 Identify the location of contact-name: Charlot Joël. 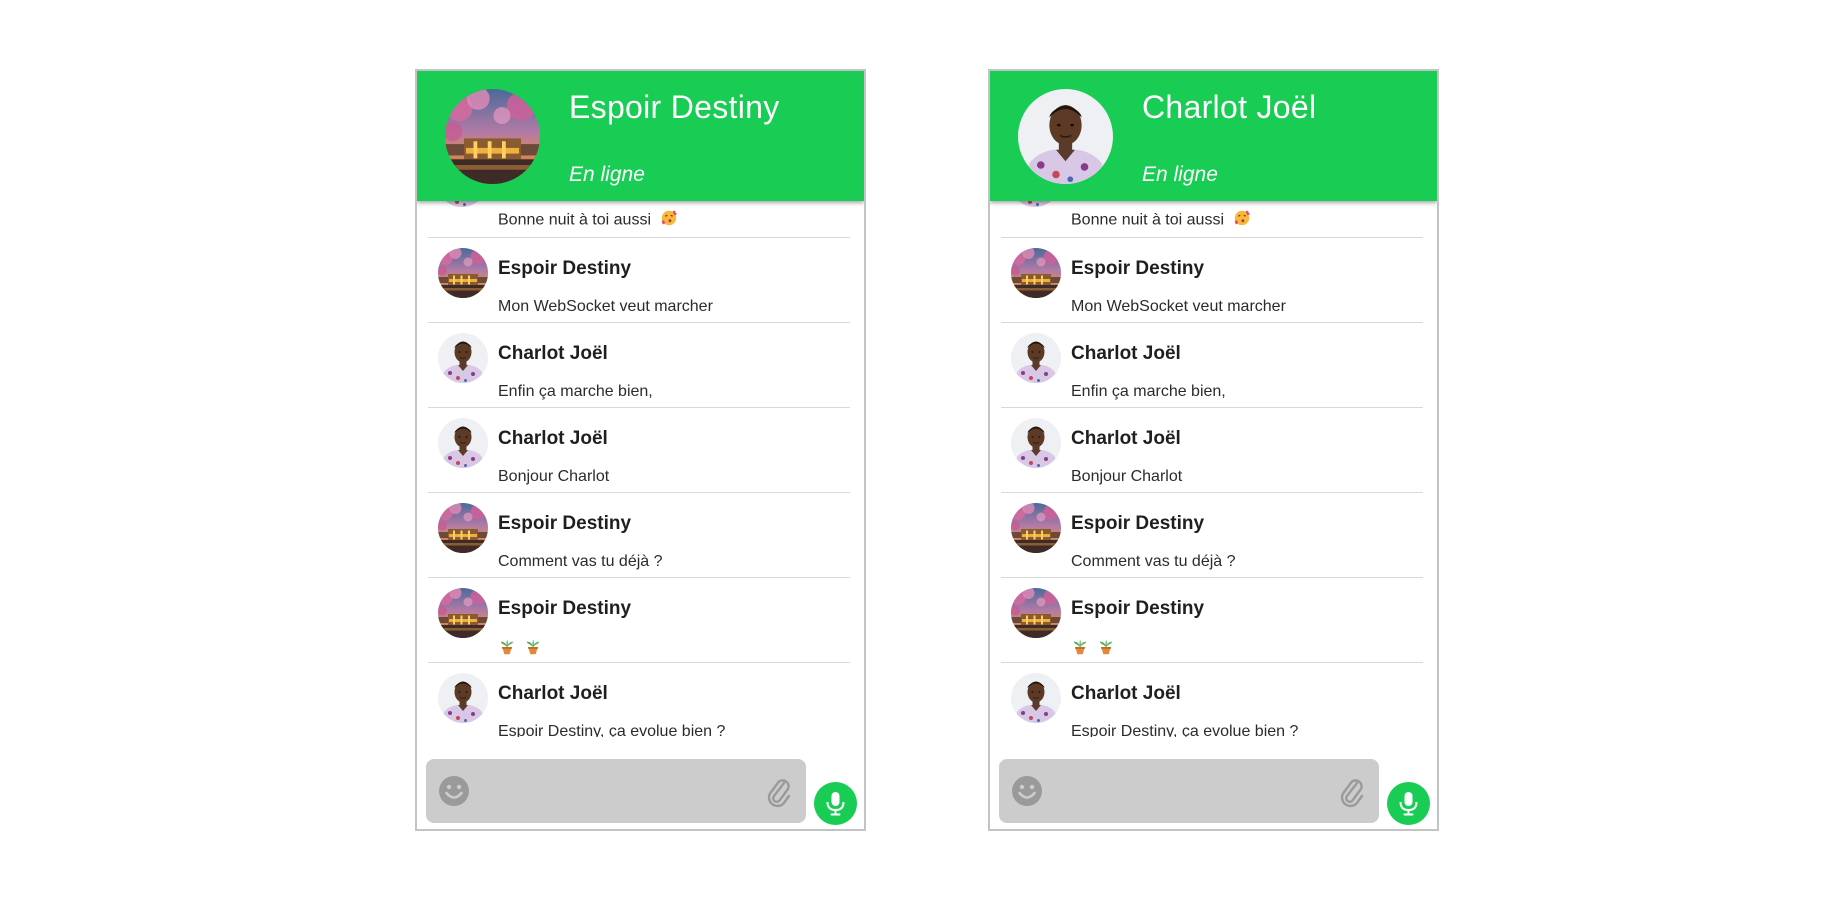
(1229, 107).